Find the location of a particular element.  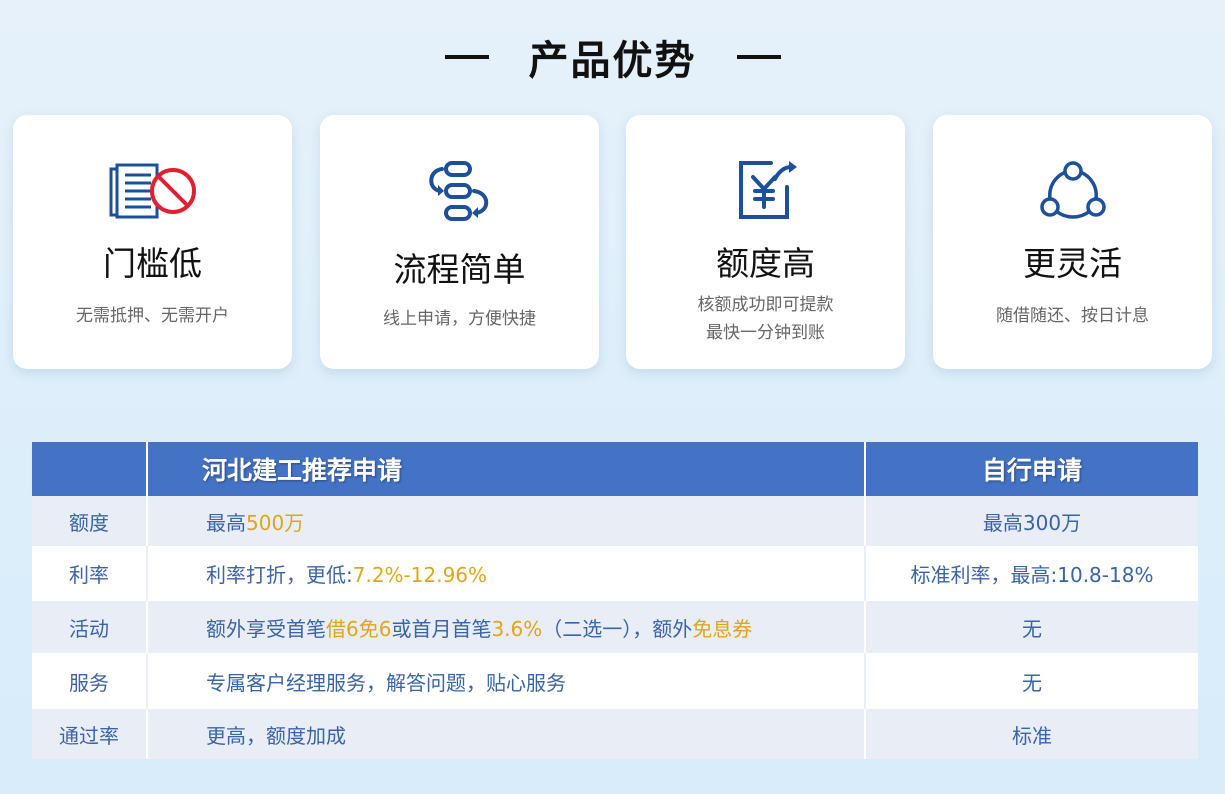

section-title: 产品优势 is located at coordinates (612, 57).